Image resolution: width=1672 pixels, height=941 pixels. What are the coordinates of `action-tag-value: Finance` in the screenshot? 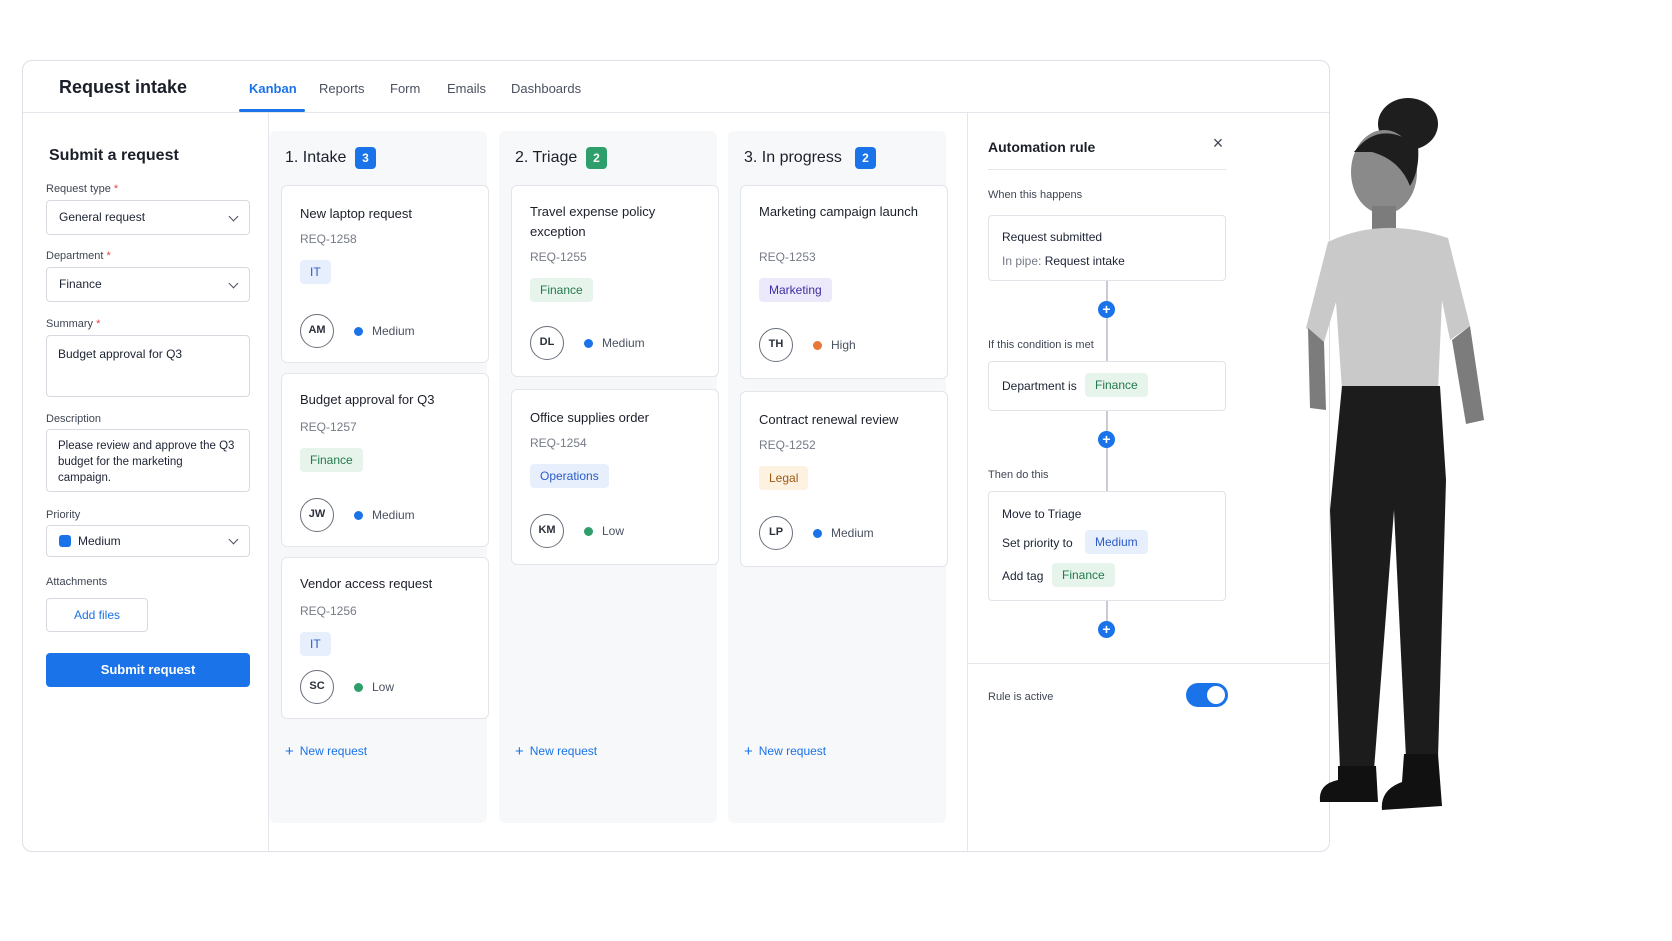 It's located at (1083, 575).